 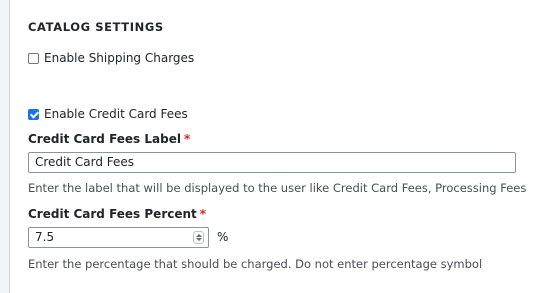 I want to click on credit-card-fees-label-heading: Credit Card Fees Label *, so click(x=109, y=139).